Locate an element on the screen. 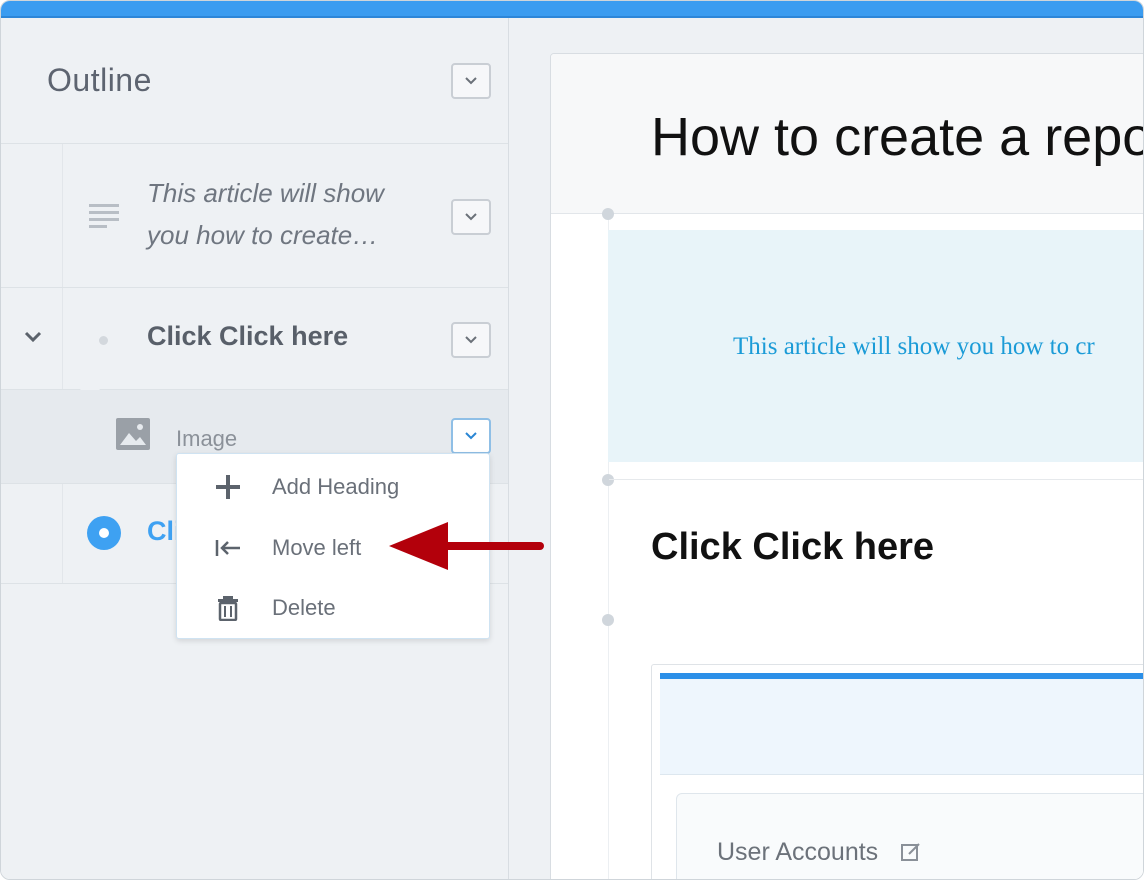 This screenshot has width=1144, height=880. outline-item-label: Click Click here is located at coordinates (248, 336).